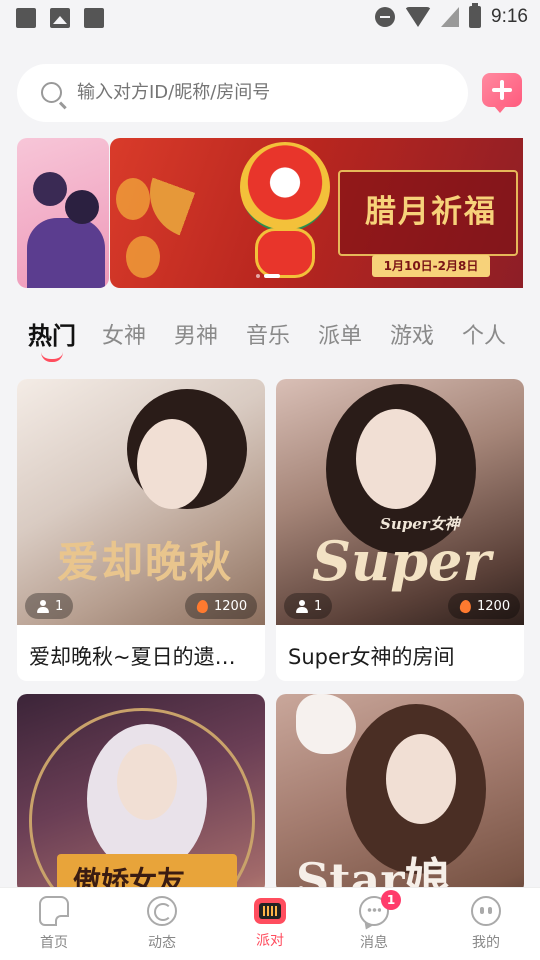 The width and height of the screenshot is (540, 960). What do you see at coordinates (412, 334) in the screenshot?
I see `tab-games: 游戏` at bounding box center [412, 334].